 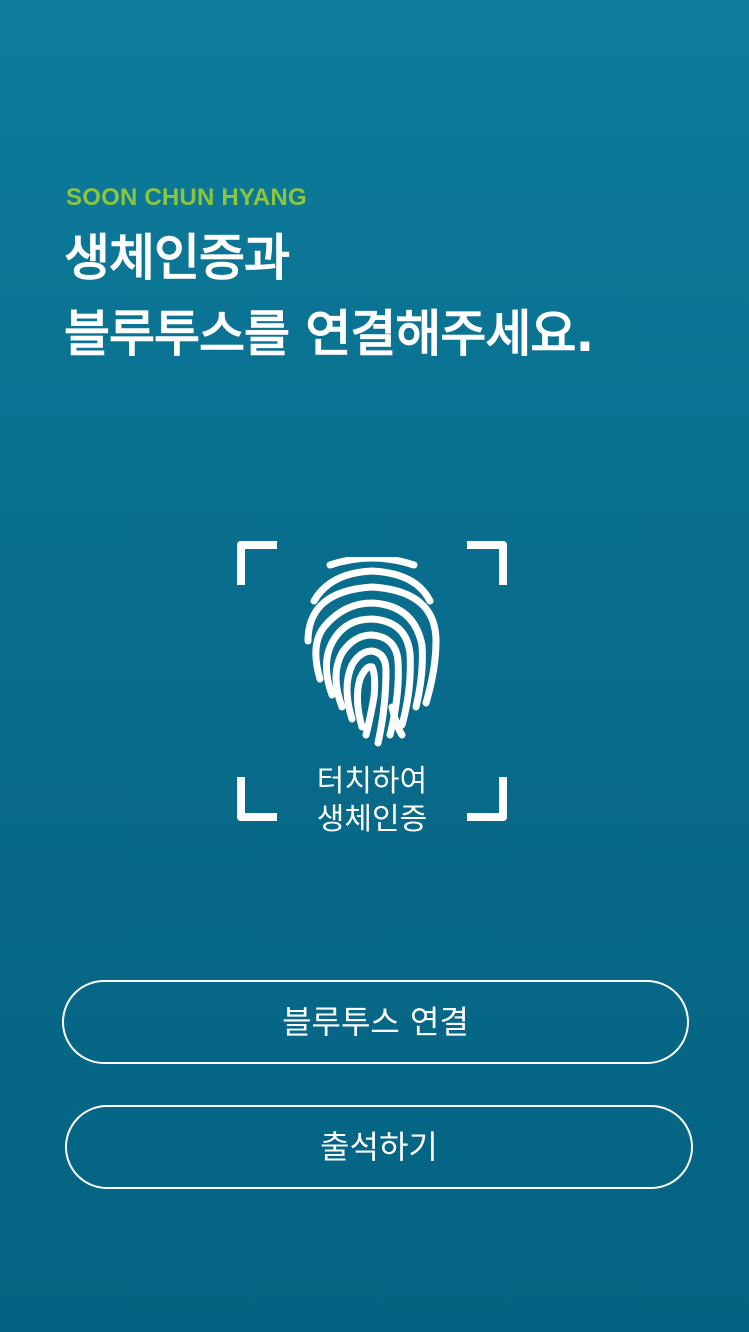 I want to click on brand-label: SOON CHUN HYANG, so click(x=186, y=197).